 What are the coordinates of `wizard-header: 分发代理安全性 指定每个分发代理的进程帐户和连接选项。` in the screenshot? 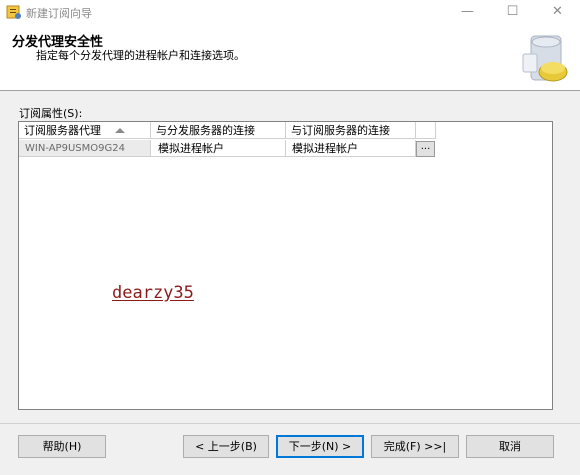 It's located at (290, 57).